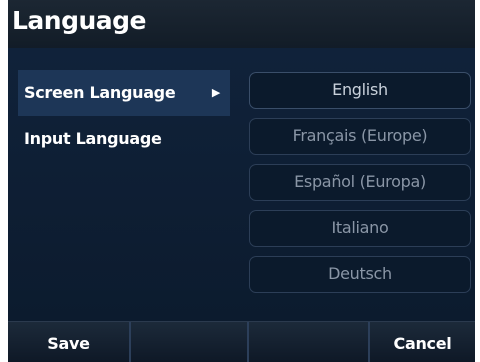 This screenshot has height=362, width=480. I want to click on arrow-right-icon: ▶, so click(215, 92).